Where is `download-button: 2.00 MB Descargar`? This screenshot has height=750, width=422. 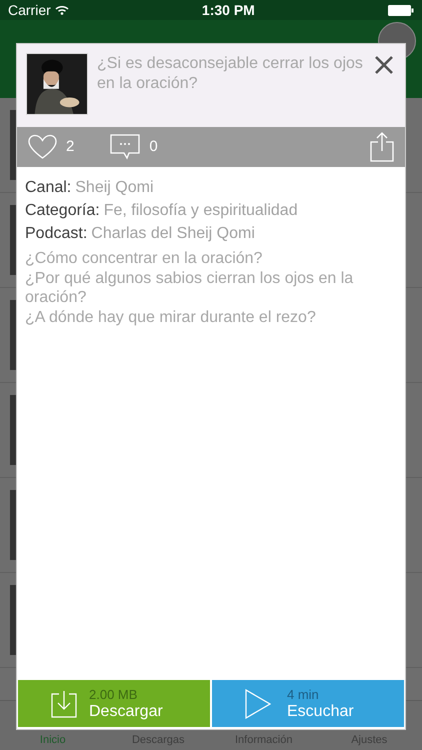
download-button: 2.00 MB Descargar is located at coordinates (114, 703).